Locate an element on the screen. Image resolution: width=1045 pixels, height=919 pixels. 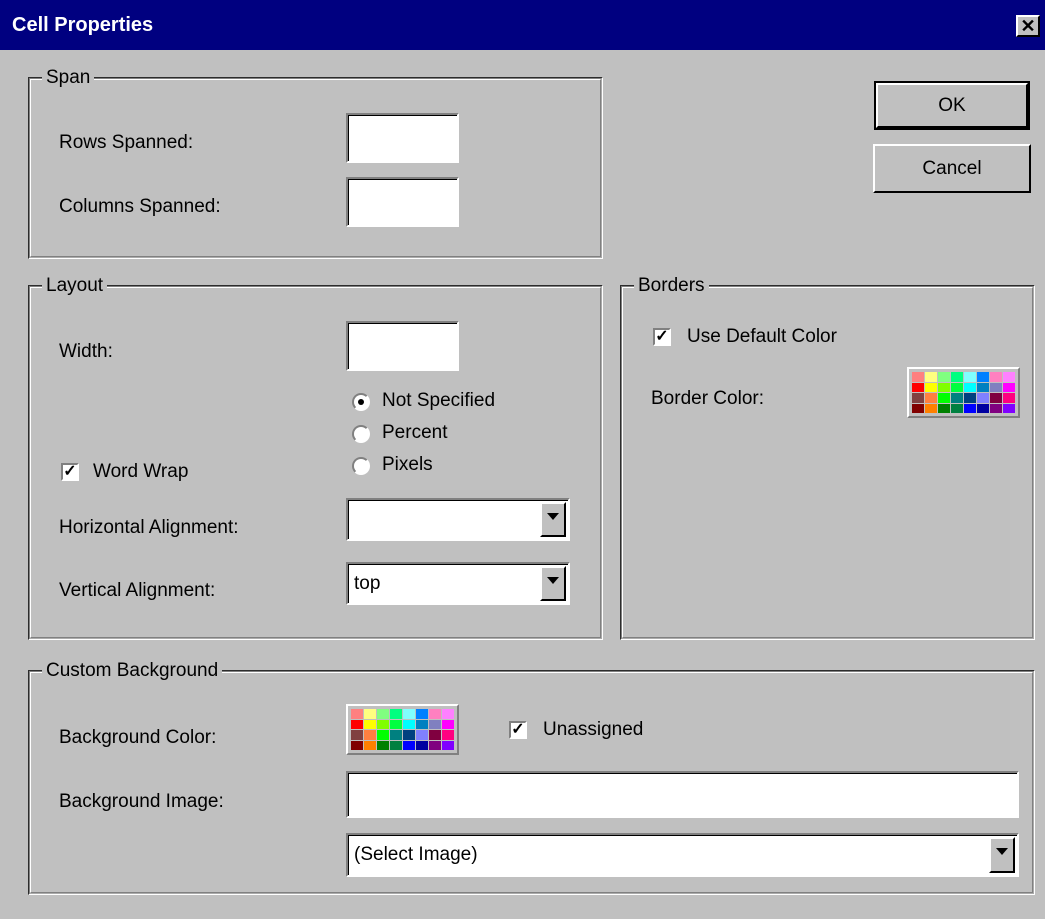
custom-background-legend: Custom Background is located at coordinates (132, 671).